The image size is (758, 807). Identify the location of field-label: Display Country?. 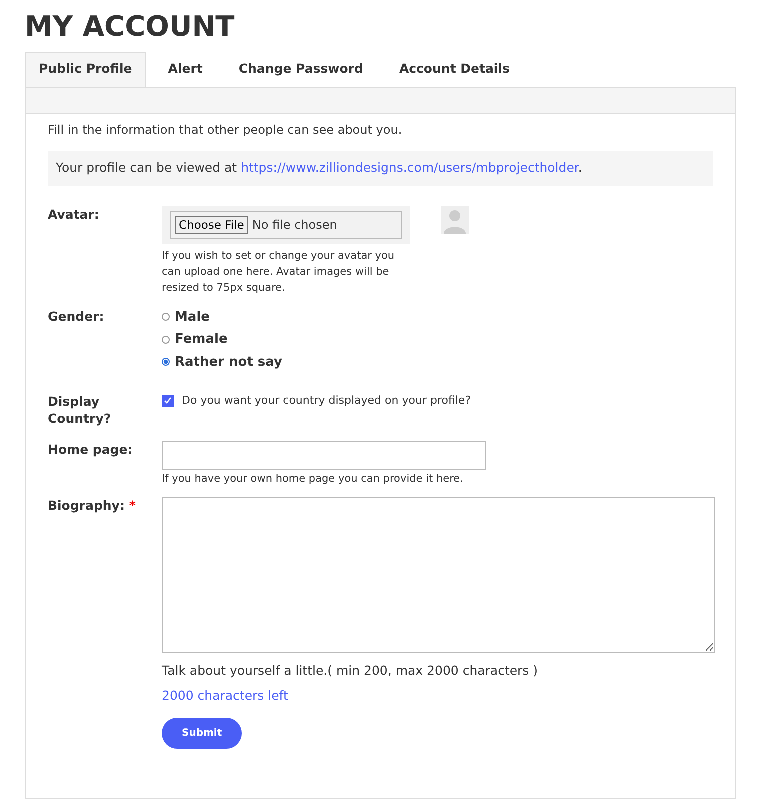
(80, 410).